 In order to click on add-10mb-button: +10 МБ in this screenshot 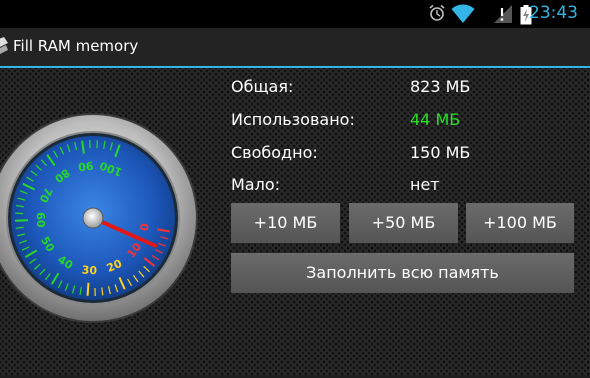, I will do `click(285, 223)`.